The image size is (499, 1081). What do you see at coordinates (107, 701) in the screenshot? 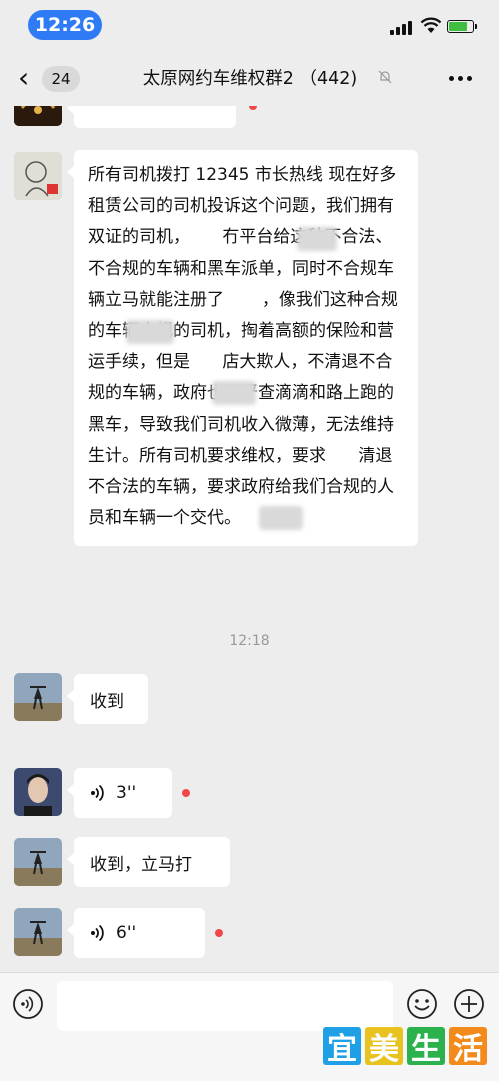
I see `message-text: 收到` at bounding box center [107, 701].